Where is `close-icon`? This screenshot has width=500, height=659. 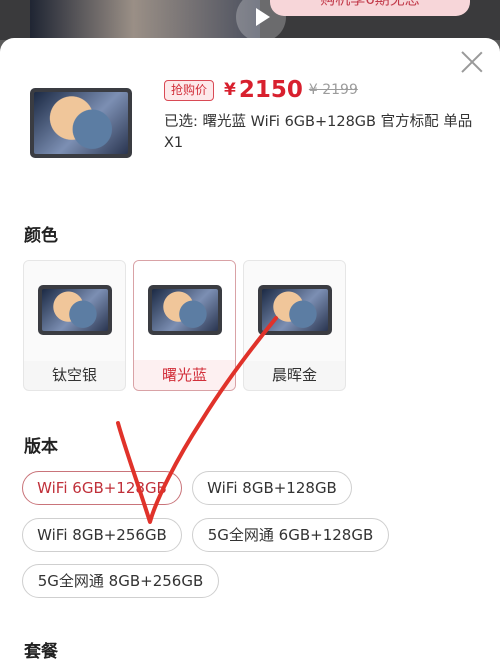 close-icon is located at coordinates (472, 62).